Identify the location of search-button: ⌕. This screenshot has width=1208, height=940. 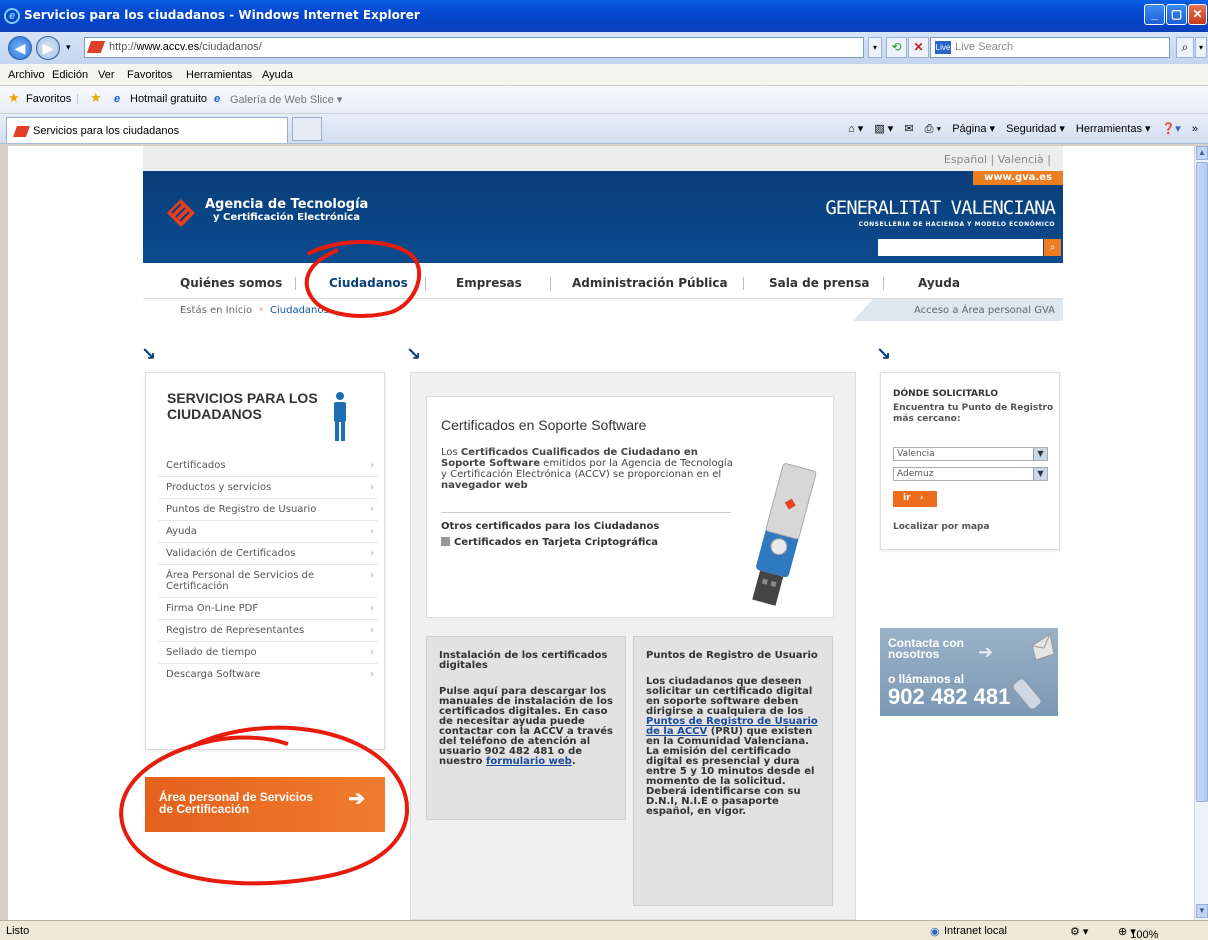
(1185, 47).